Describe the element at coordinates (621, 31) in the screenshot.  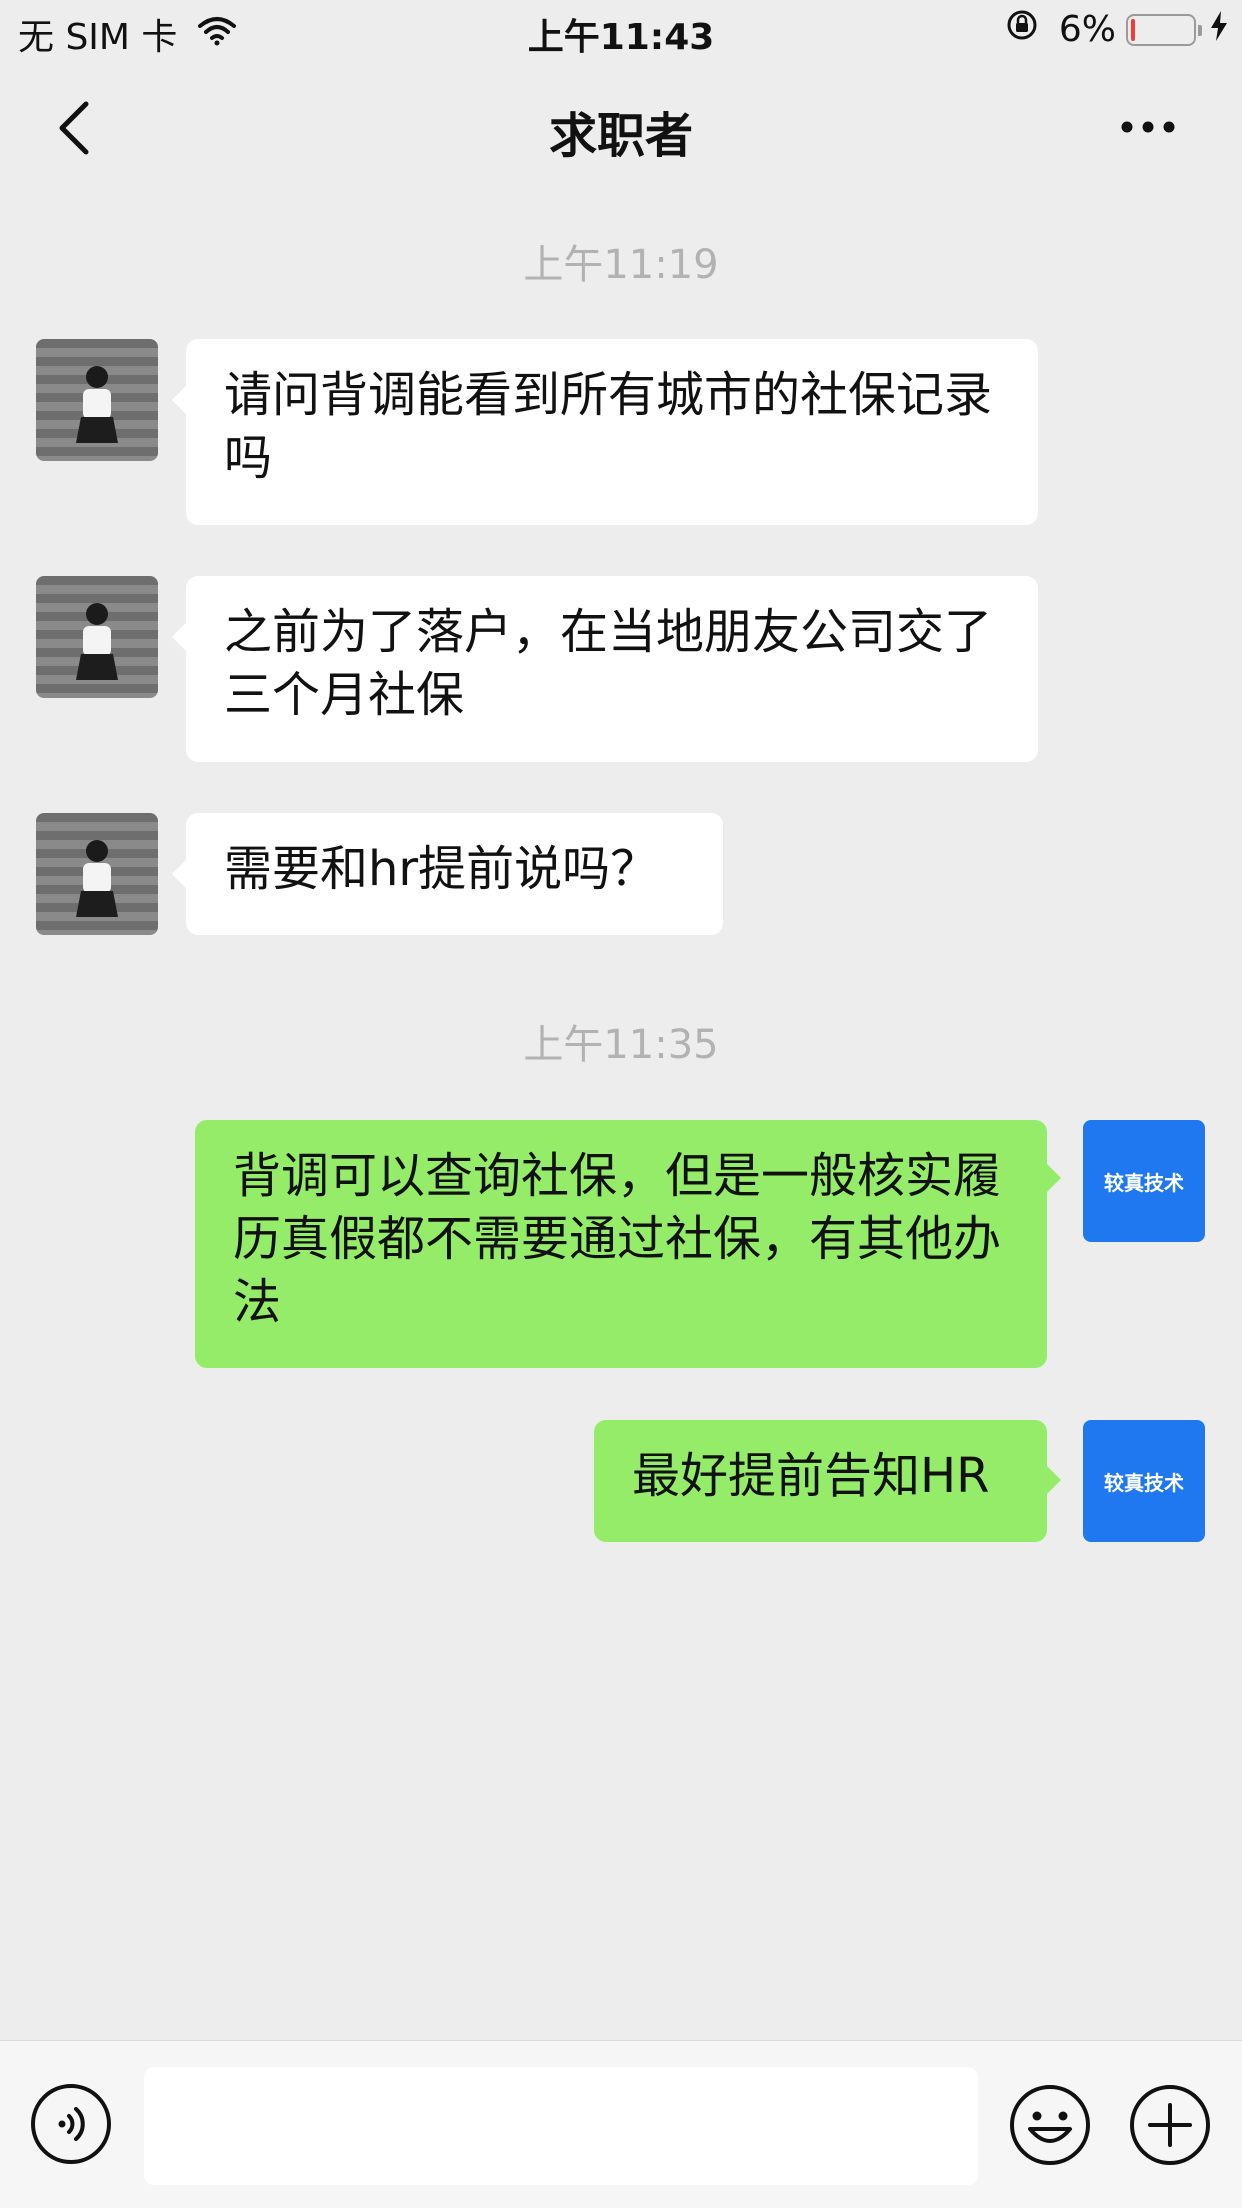
I see `status-bar: 无 SIM 卡 上午11:43 6%` at that location.